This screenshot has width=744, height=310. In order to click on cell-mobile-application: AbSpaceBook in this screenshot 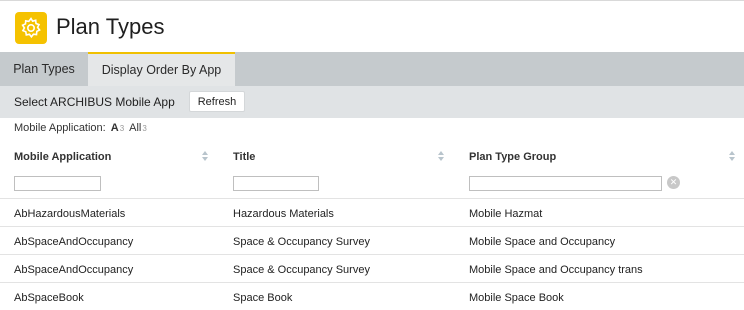, I will do `click(49, 298)`.